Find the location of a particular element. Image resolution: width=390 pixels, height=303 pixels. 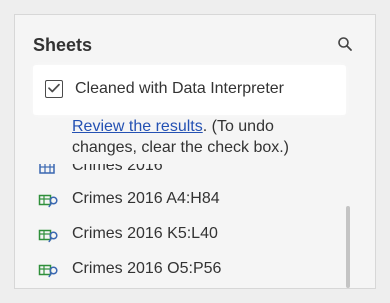

data-interpreter-label: Cleaned with Data Interpreter is located at coordinates (179, 88).